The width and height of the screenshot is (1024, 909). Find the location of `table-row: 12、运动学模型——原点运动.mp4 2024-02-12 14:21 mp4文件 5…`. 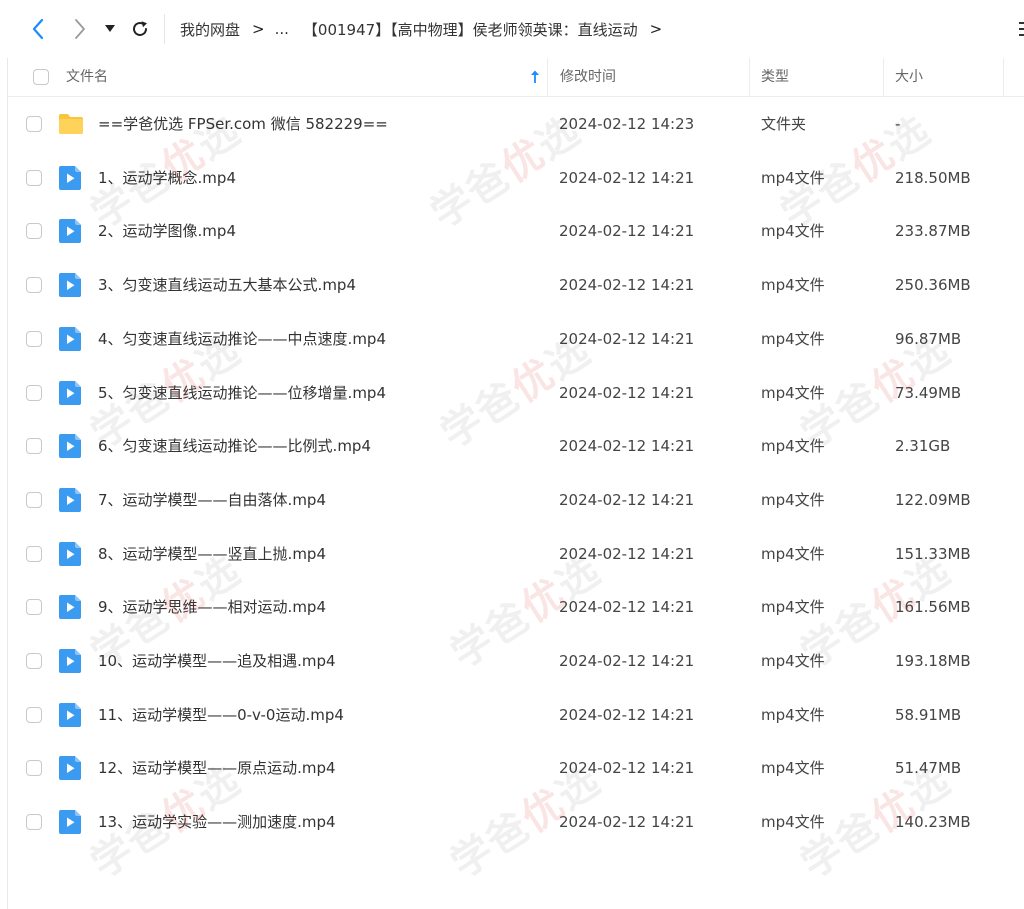

table-row: 12、运动学模型——原点运动.mp4 2024-02-12 14:21 mp4文件 5… is located at coordinates (516, 768).